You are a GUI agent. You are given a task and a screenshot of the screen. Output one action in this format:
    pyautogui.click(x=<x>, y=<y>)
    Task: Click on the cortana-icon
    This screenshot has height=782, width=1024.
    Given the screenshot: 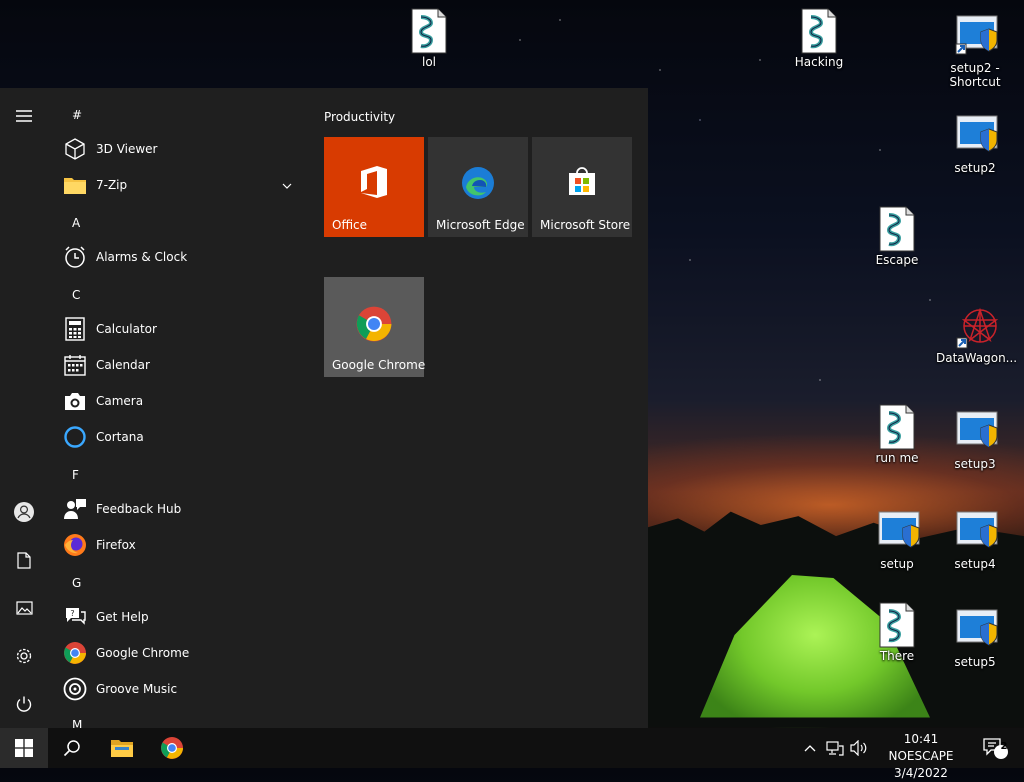 What is the action you would take?
    pyautogui.click(x=75, y=437)
    